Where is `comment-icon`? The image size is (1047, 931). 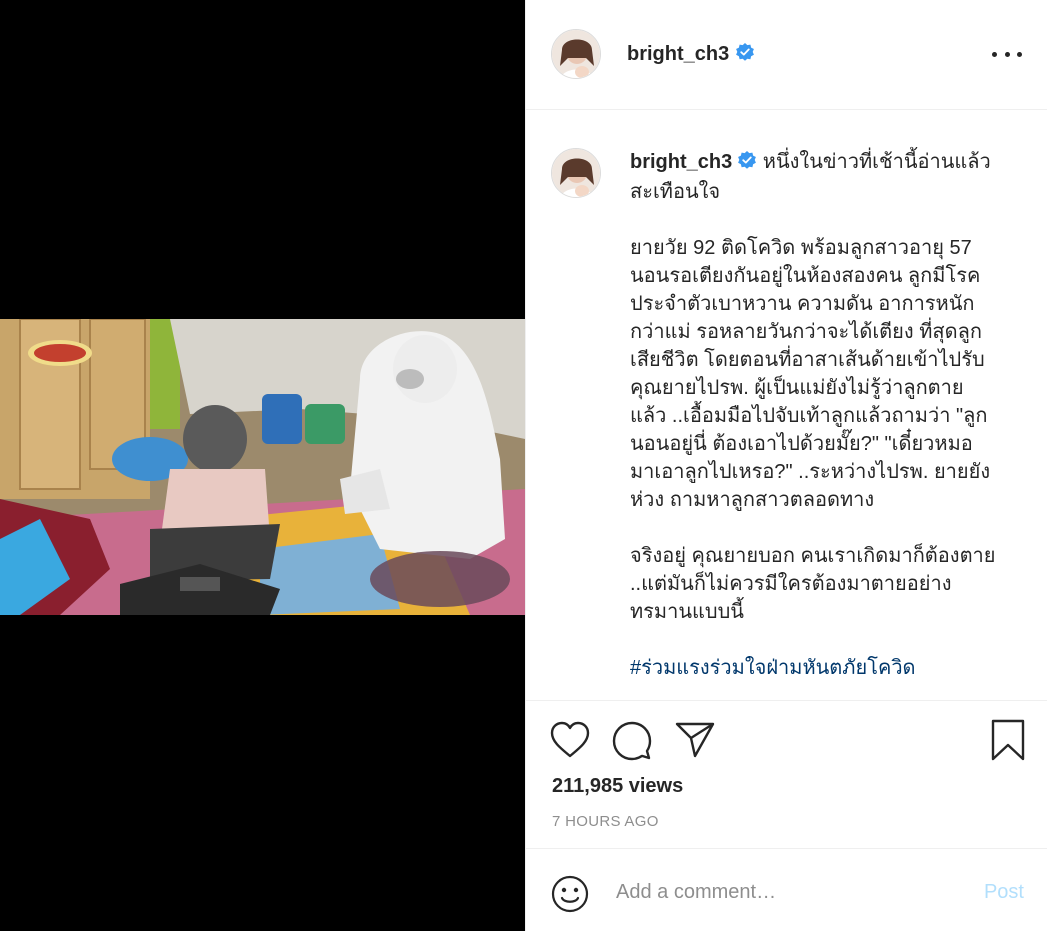 comment-icon is located at coordinates (632, 743).